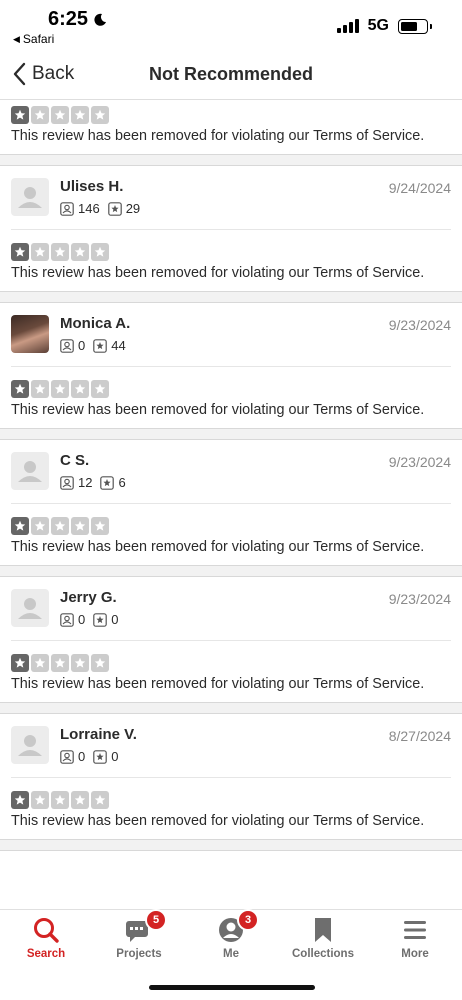 Image resolution: width=462 pixels, height=1000 pixels. Describe the element at coordinates (231, 746) in the screenshot. I see `reviewer-header: Lorraine V. 0 0 8/27/2024` at that location.